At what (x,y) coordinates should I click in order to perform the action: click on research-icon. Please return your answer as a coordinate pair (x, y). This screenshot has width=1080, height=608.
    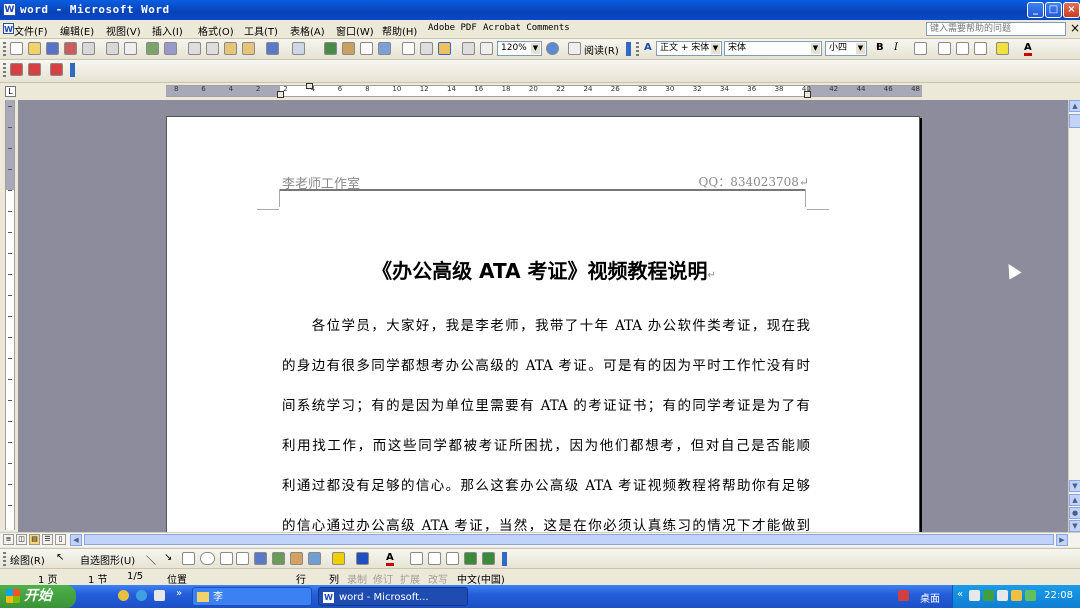
    Looking at the image, I should click on (170, 48).